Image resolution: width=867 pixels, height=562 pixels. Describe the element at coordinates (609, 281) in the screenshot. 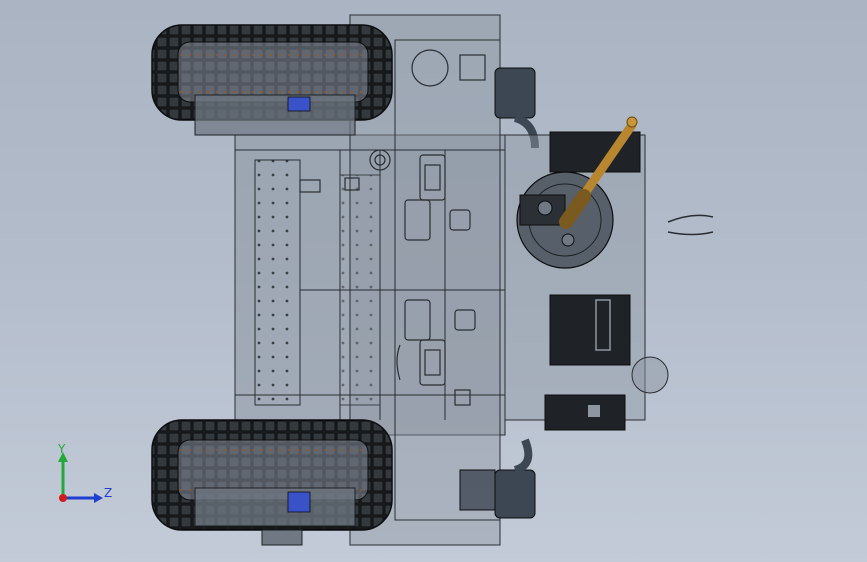

I see `front-equipment-housing` at that location.